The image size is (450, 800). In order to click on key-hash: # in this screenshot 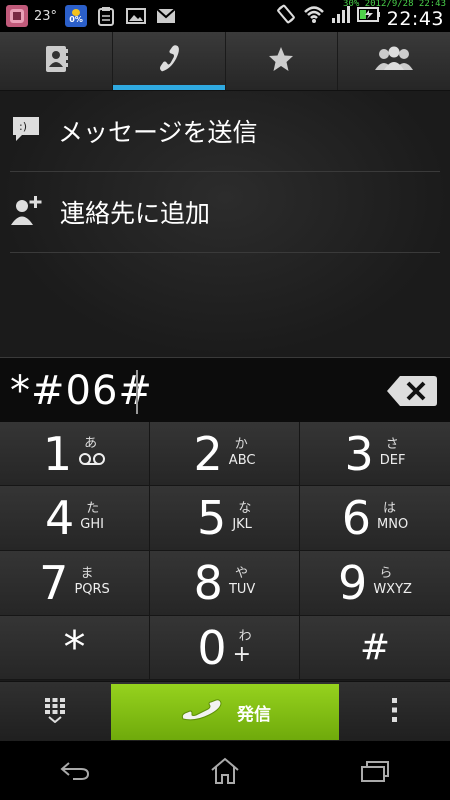, I will do `click(375, 648)`.